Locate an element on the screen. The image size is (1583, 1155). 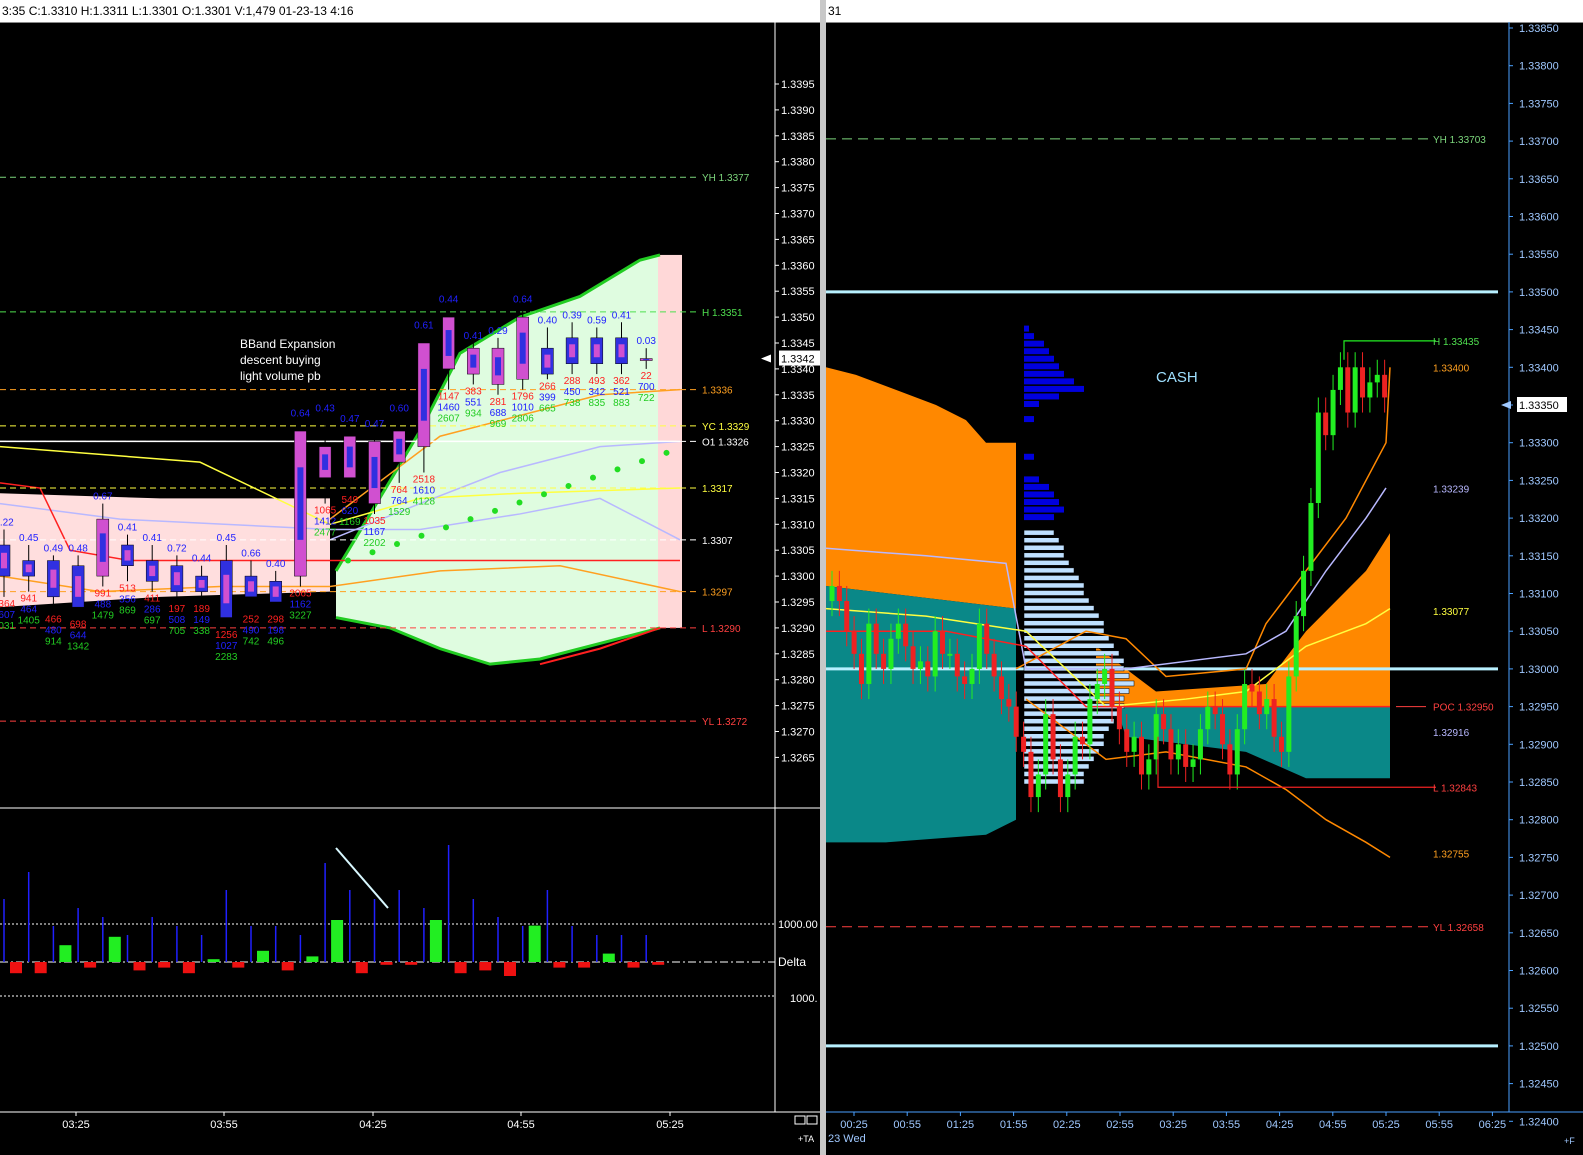
price-tick-label: 1.3285 is located at coordinates (798, 655).